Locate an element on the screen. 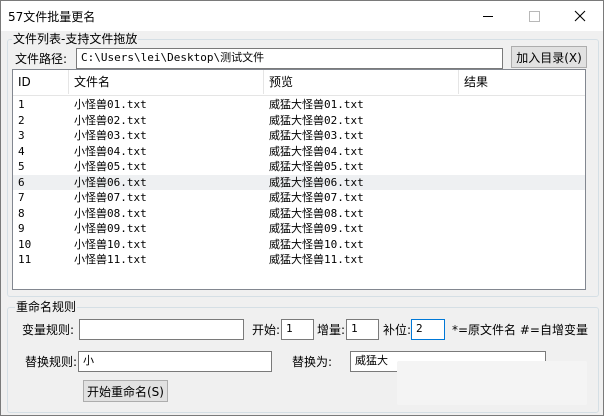 This screenshot has width=604, height=416. cell-id: 9 is located at coordinates (21, 228).